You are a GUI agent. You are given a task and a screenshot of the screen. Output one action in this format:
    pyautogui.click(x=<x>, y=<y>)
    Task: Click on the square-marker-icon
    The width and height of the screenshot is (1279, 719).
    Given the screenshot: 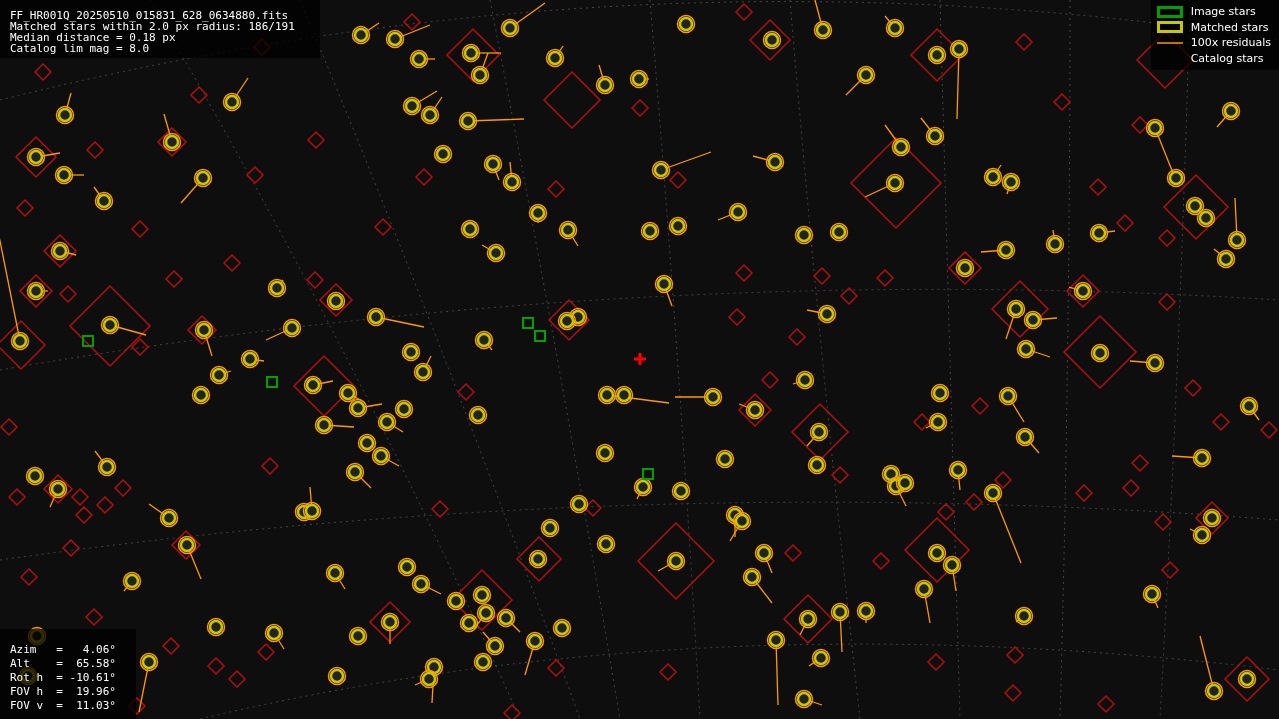 What is the action you would take?
    pyautogui.click(x=1169, y=11)
    